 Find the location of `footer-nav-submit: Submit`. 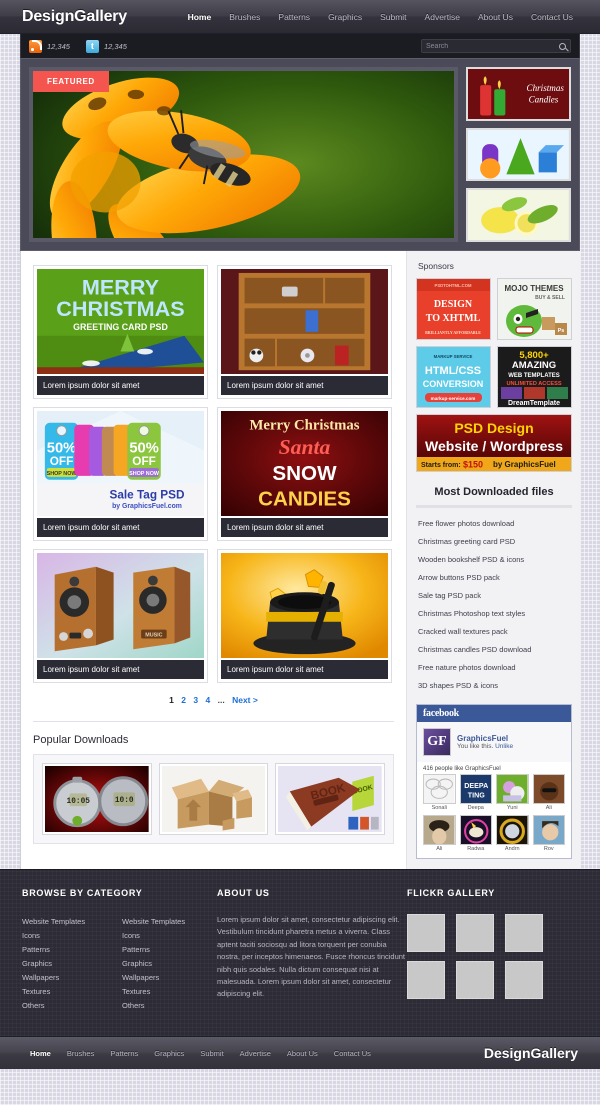

footer-nav-submit: Submit is located at coordinates (211, 1053).